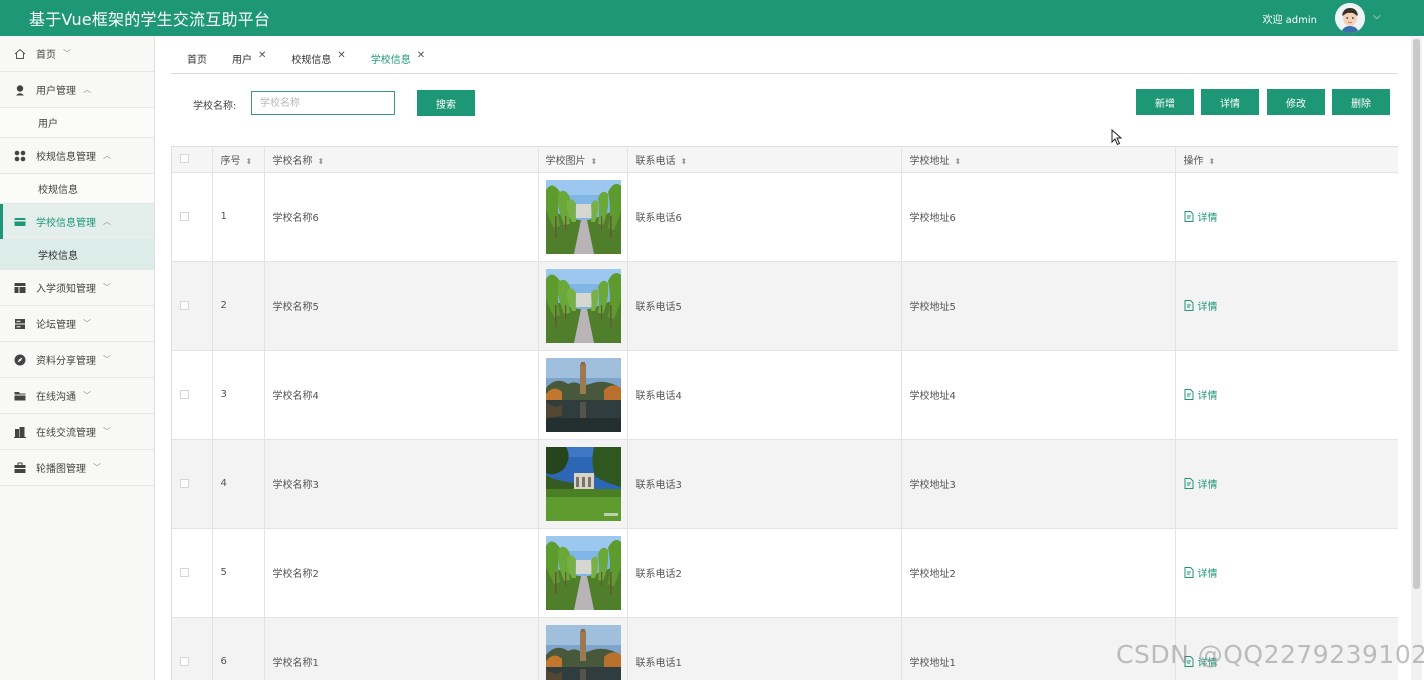 The image size is (1424, 680). I want to click on sidebar-item-resource-sharing: 资料分享管理 ﹀, so click(77, 360).